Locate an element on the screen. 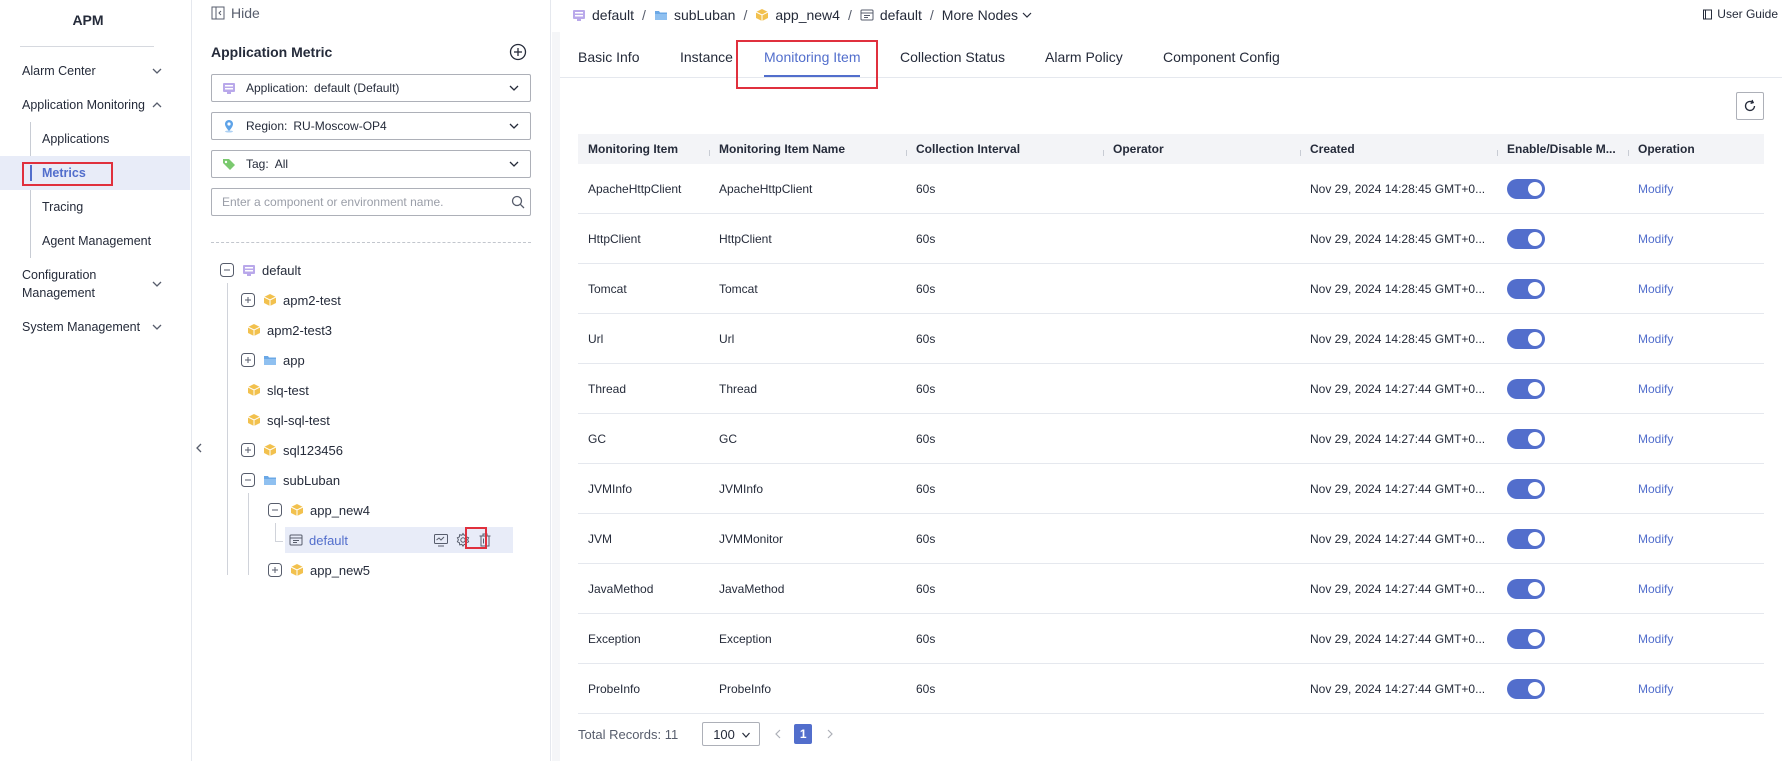 The image size is (1790, 761). tree-node-subluban: subLuban is located at coordinates (290, 480).